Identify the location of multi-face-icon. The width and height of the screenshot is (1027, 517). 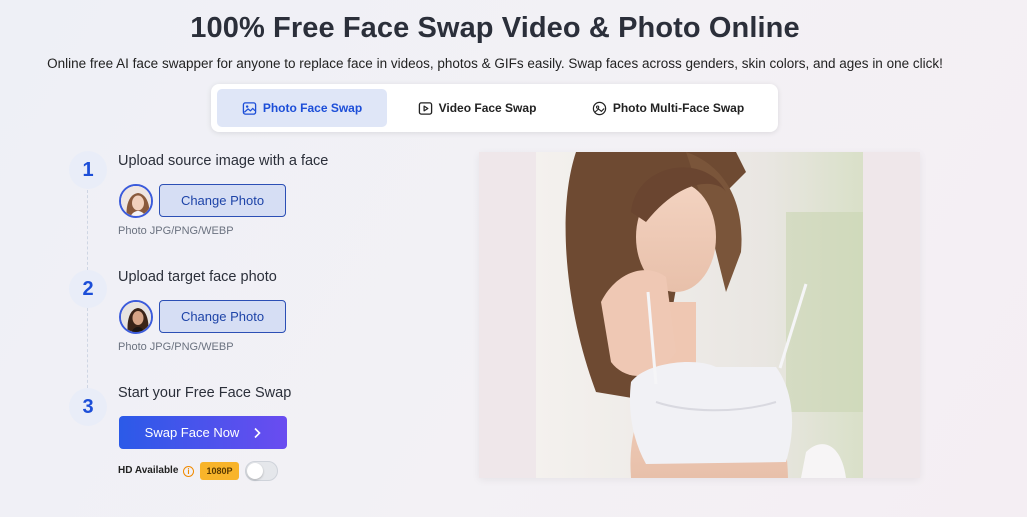
(599, 108).